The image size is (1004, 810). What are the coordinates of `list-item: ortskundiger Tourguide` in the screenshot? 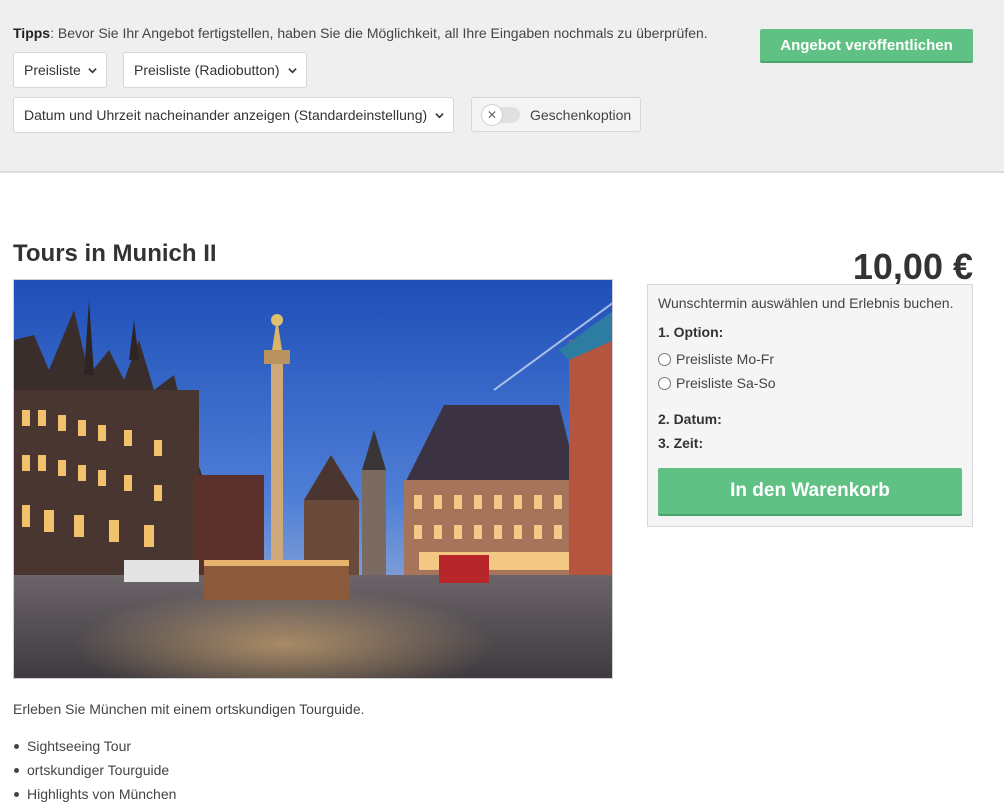 It's located at (94, 773).